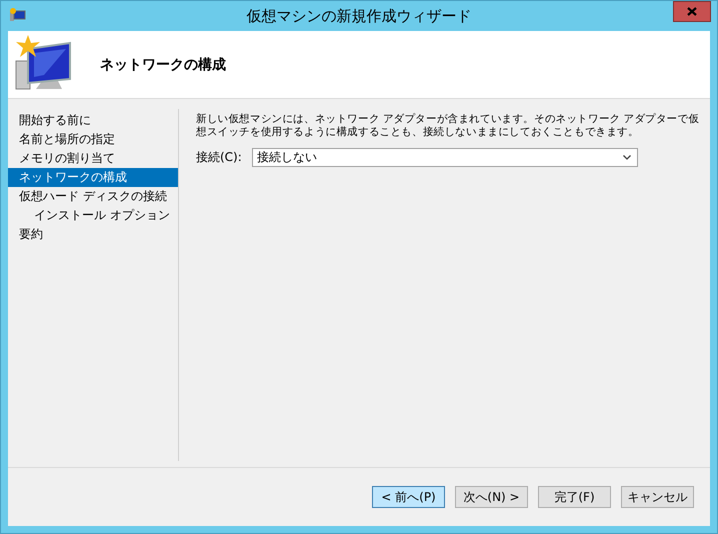  Describe the element at coordinates (627, 157) in the screenshot. I see `chevron-icon` at that location.